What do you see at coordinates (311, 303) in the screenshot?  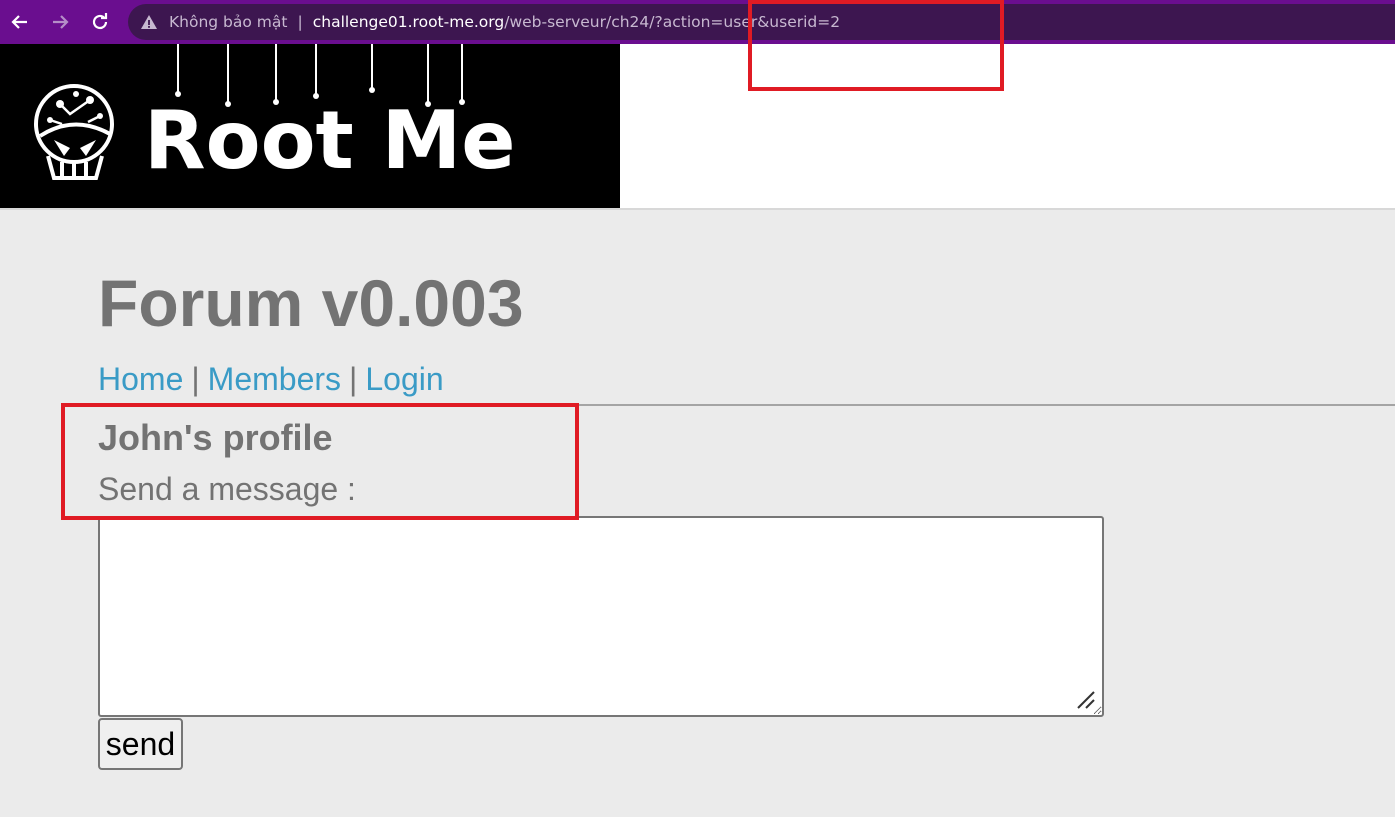 I see `page-title: Forum v0.003` at bounding box center [311, 303].